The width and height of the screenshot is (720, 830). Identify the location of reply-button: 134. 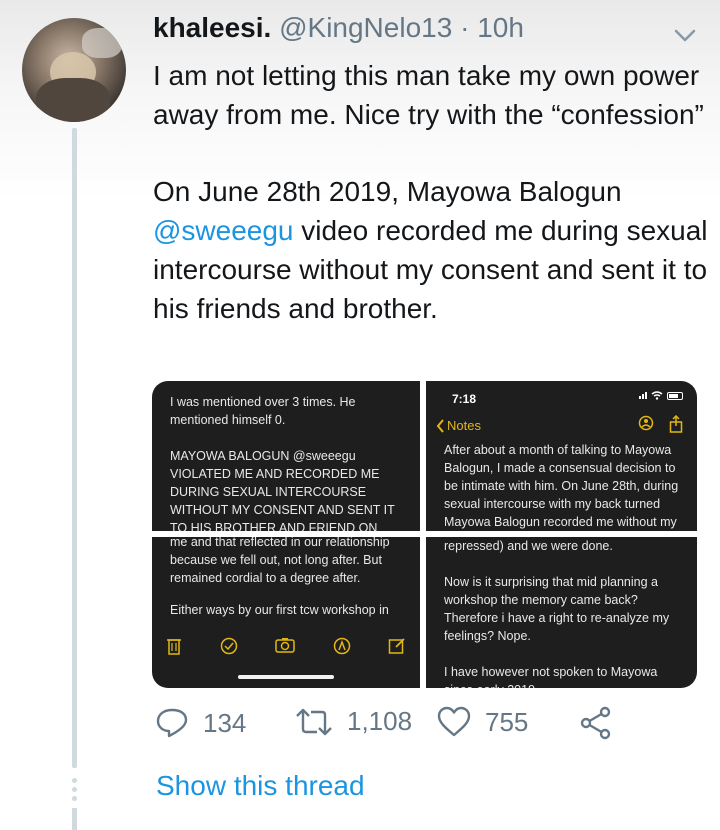
(200, 723).